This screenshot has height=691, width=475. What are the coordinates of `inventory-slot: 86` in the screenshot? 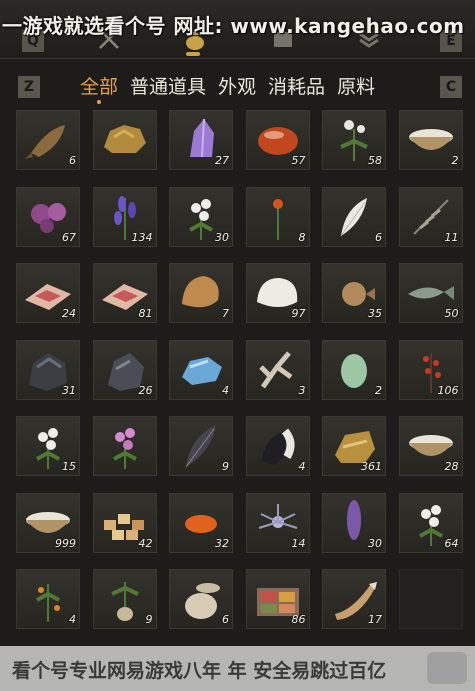 It's located at (277, 599).